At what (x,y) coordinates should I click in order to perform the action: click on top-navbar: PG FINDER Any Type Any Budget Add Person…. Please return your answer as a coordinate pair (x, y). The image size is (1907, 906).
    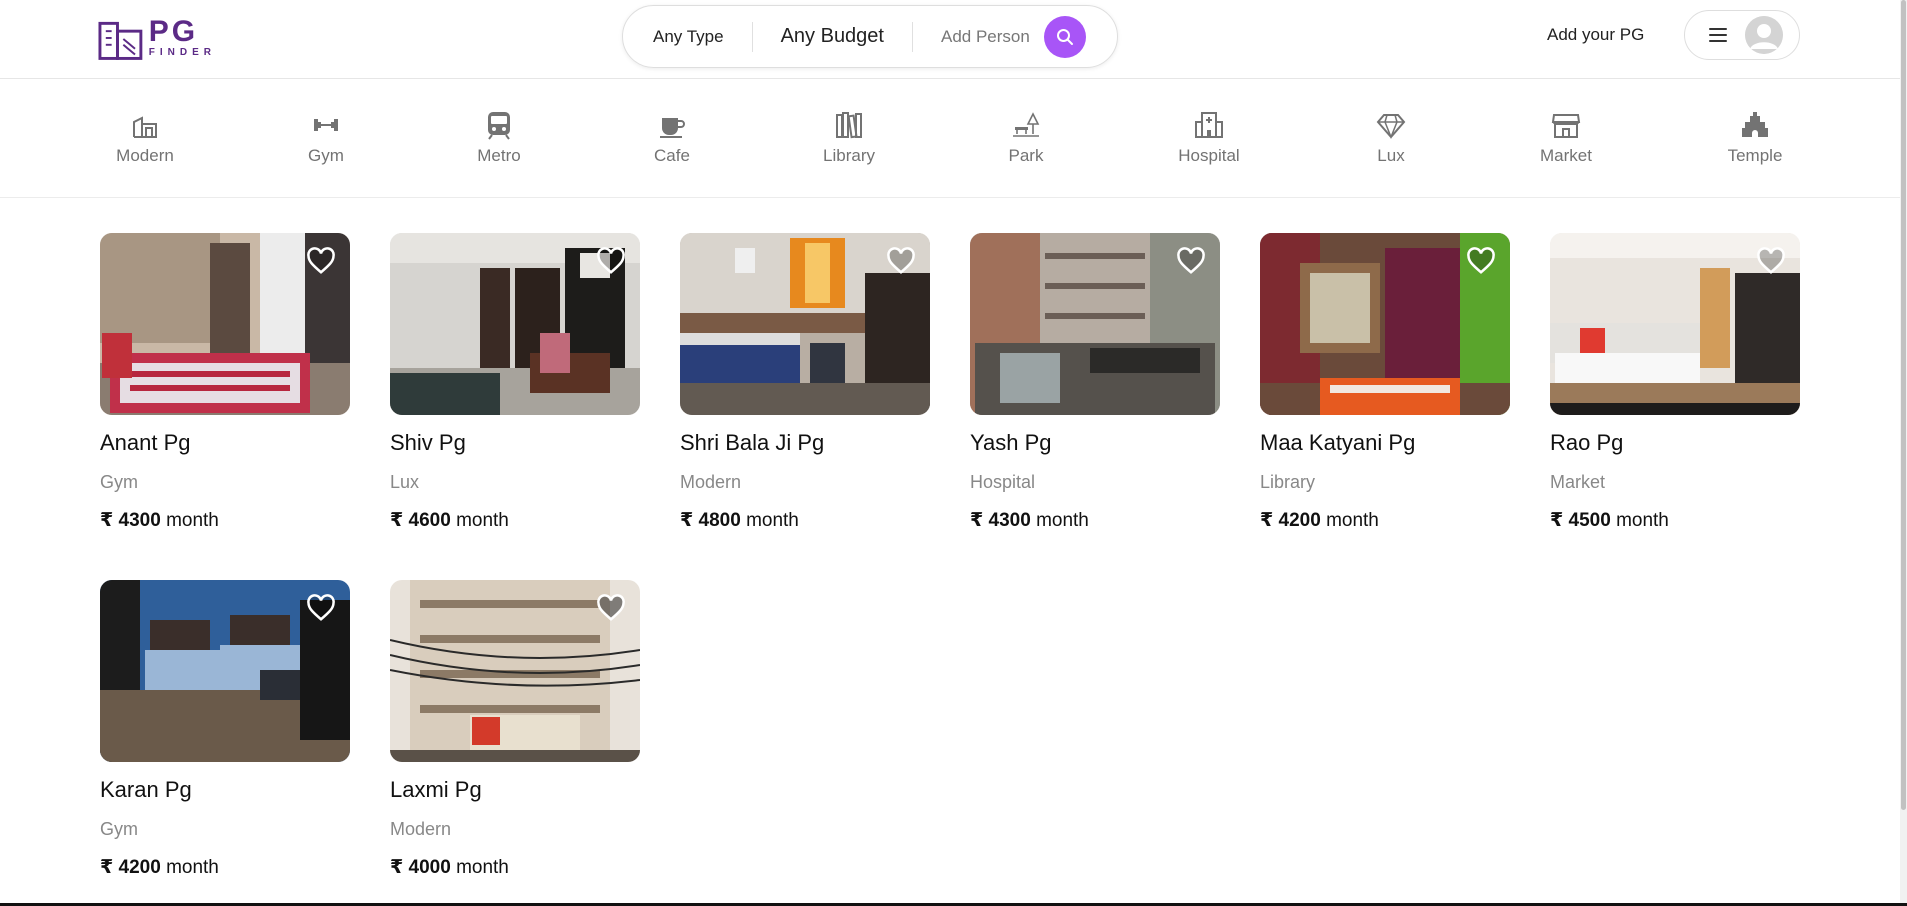
    Looking at the image, I should click on (950, 39).